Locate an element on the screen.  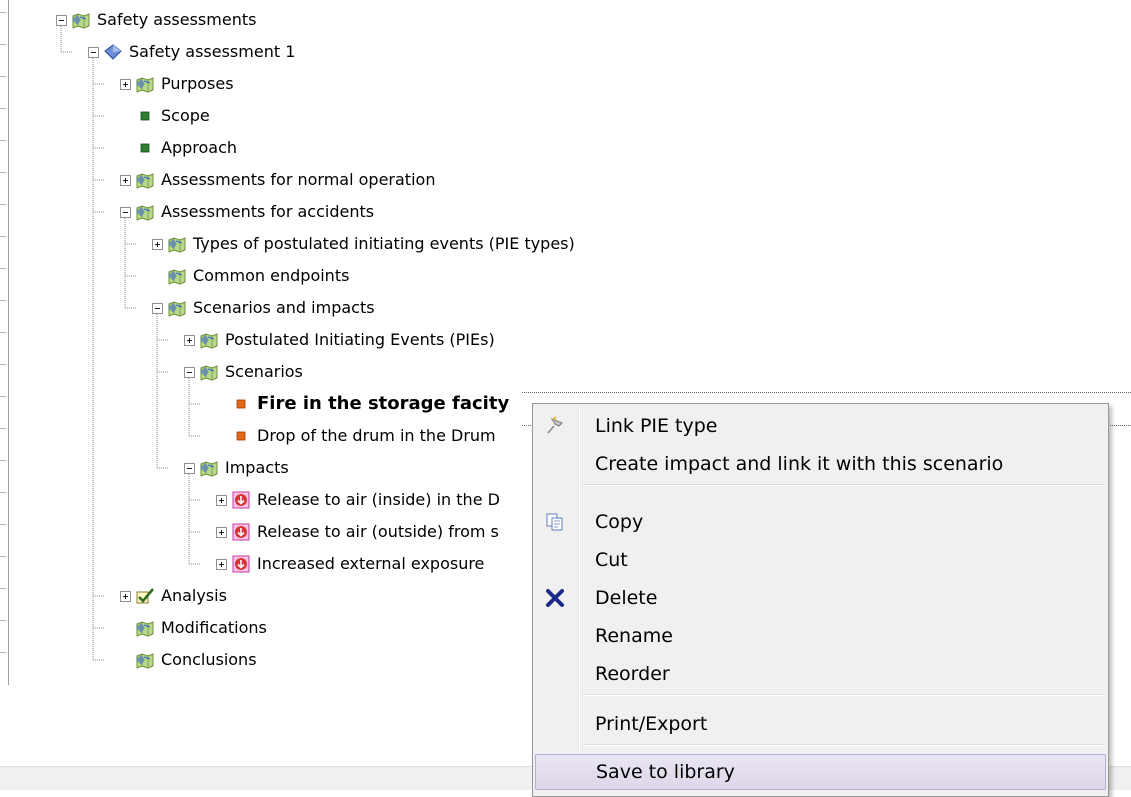
menu-item: Print/Export is located at coordinates (820, 724).